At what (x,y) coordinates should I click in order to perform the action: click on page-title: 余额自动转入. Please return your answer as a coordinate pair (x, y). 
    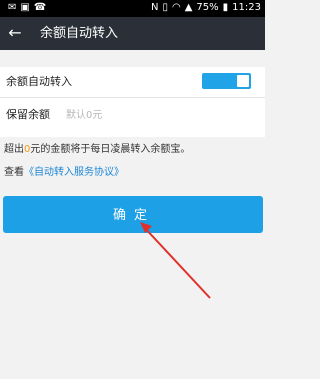
    Looking at the image, I should click on (79, 33).